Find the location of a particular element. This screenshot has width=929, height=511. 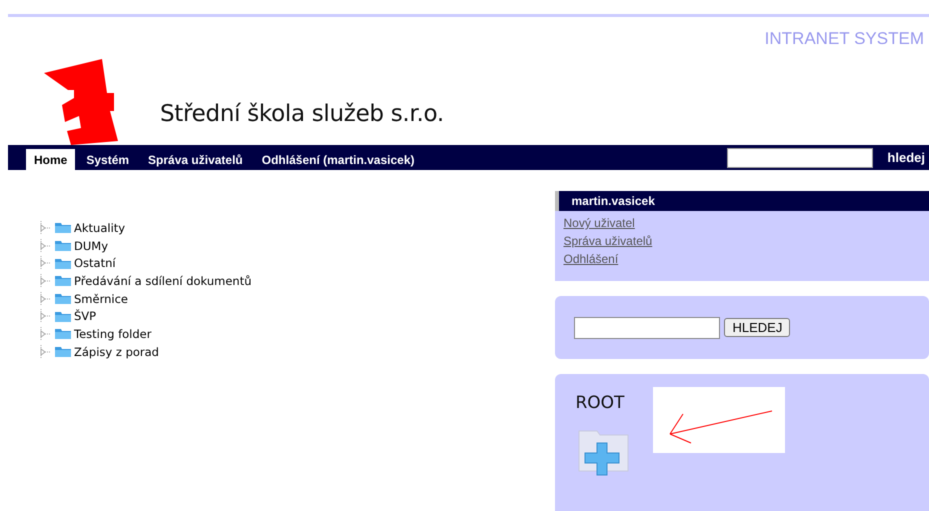

nav-tab: Správa uživatelů is located at coordinates (195, 159).